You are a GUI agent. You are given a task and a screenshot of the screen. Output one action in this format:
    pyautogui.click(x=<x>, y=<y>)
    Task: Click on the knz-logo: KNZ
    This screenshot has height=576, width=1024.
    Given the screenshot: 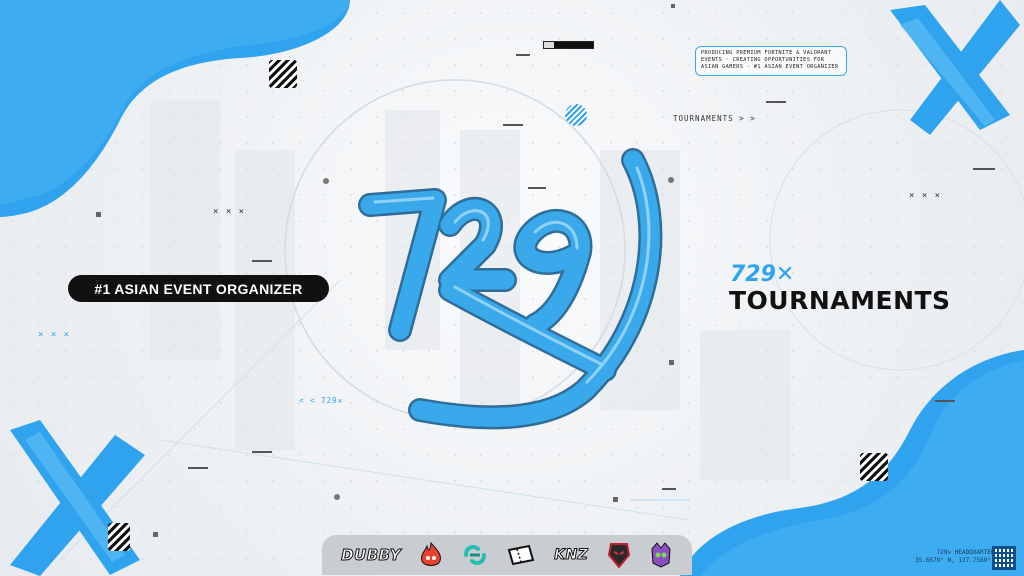 What is the action you would take?
    pyautogui.click(x=571, y=555)
    